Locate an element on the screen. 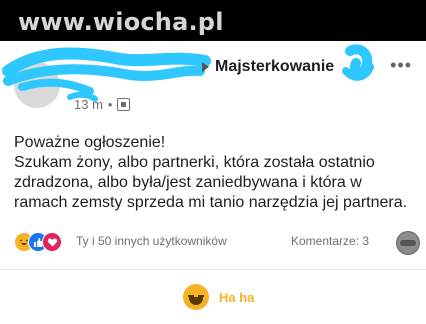  comments-count-link: Komentarze: 3 is located at coordinates (330, 241).